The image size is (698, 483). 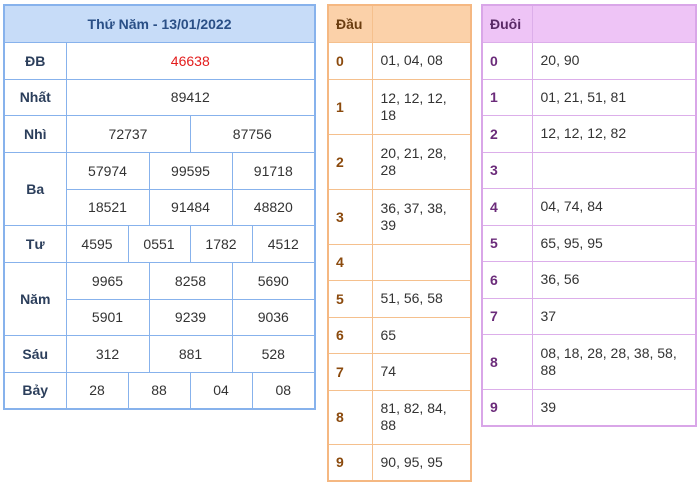 I want to click on head-digit: 9, so click(x=350, y=462).